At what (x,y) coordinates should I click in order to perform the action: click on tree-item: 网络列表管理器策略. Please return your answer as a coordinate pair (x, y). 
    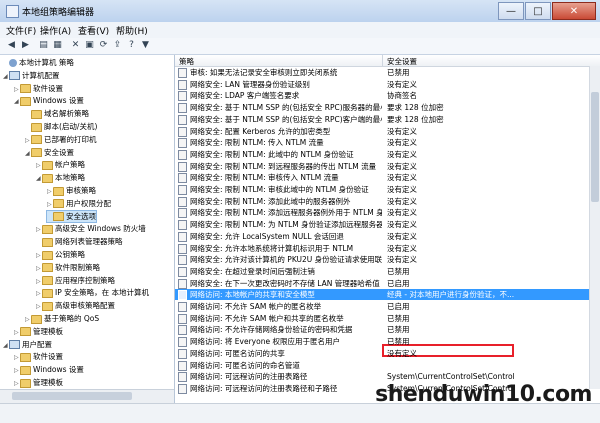
    Looking at the image, I should click on (79, 241).